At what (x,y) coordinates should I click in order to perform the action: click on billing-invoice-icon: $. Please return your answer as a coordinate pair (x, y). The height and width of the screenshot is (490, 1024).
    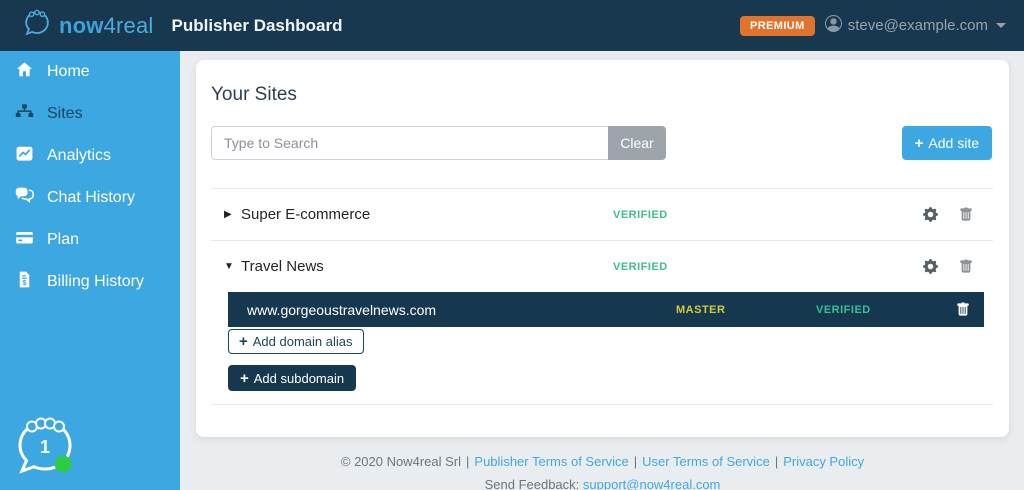
    Looking at the image, I should click on (24, 282).